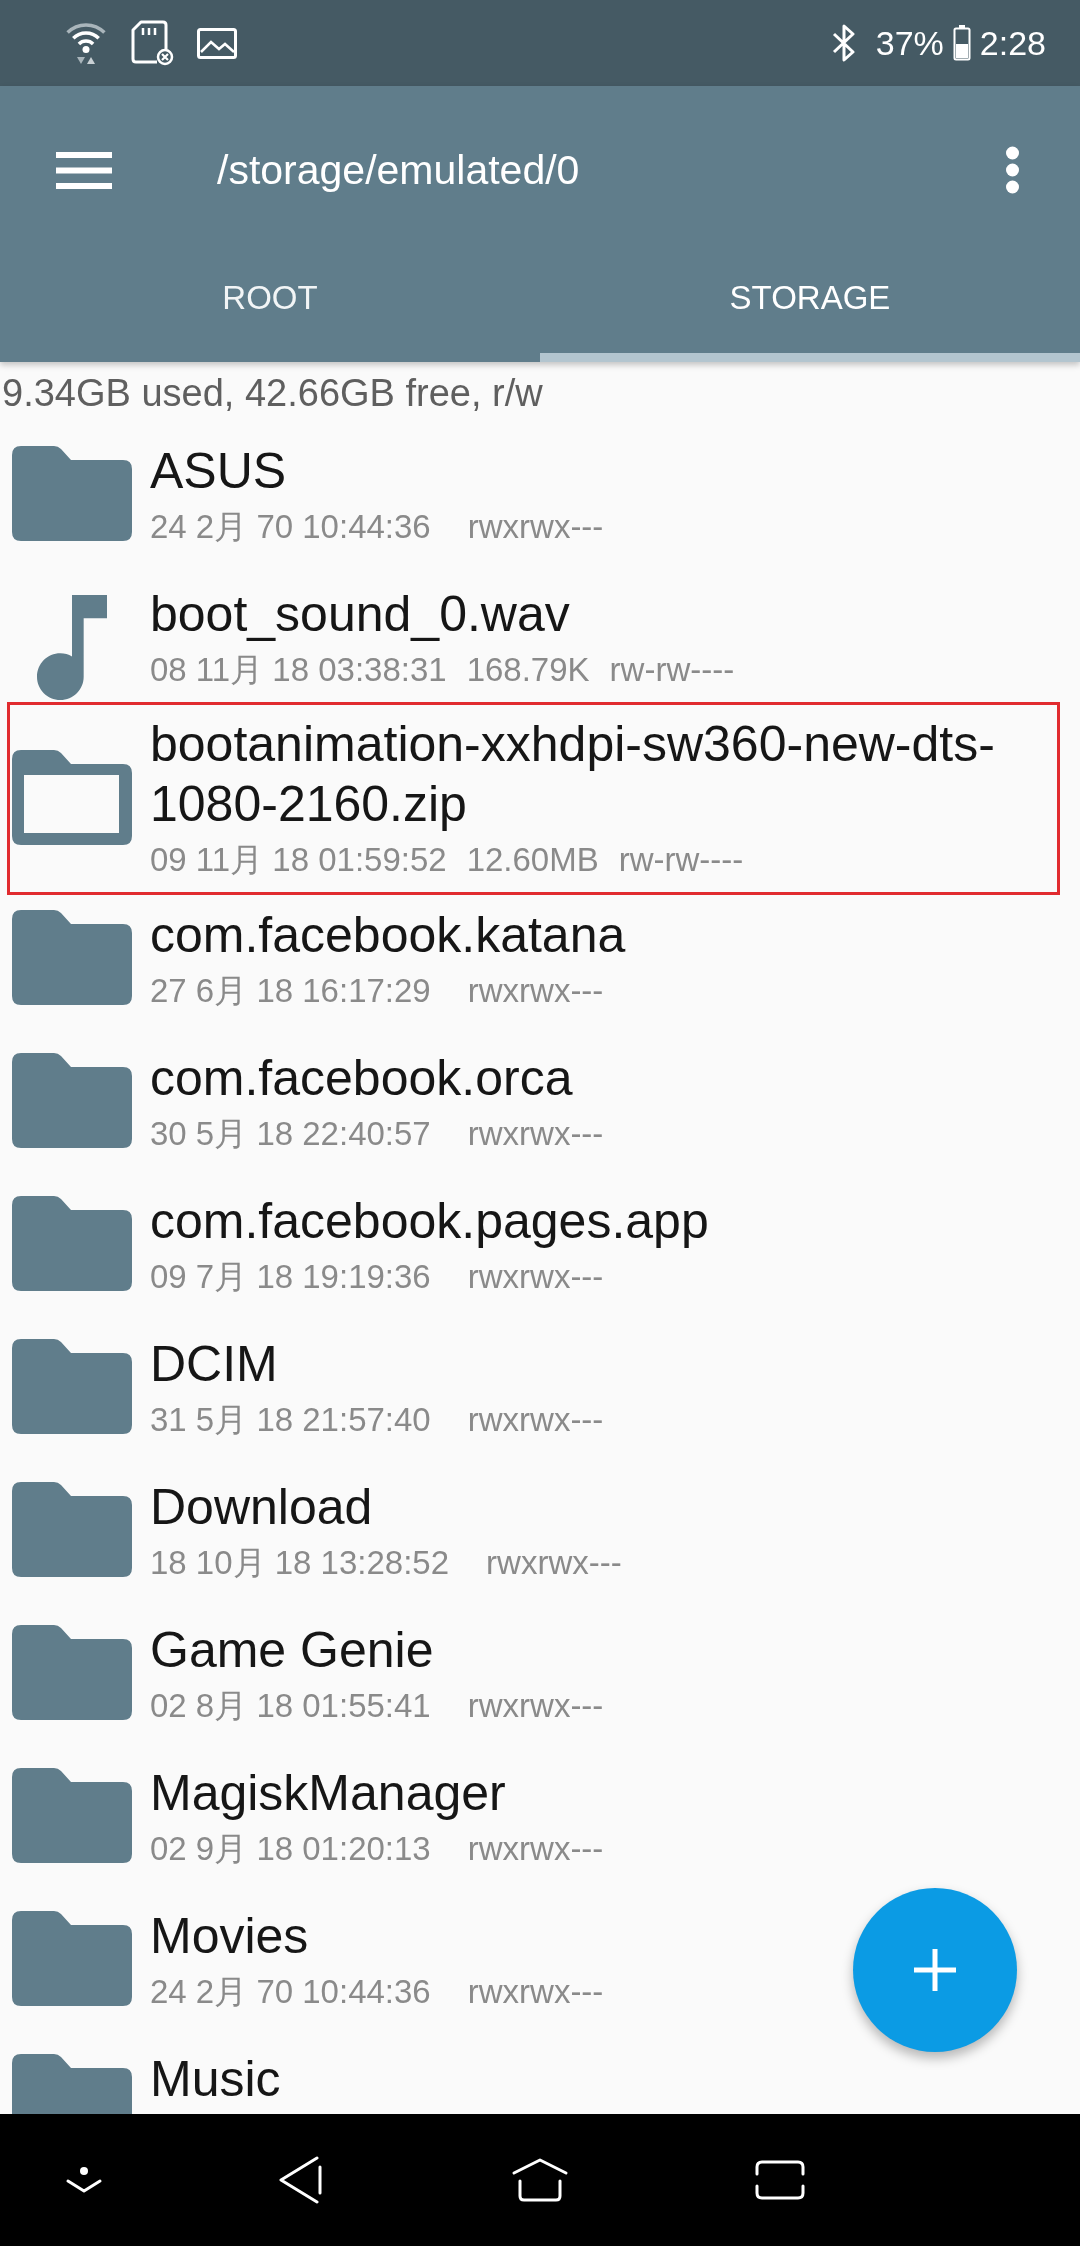 This screenshot has width=1080, height=2246. Describe the element at coordinates (540, 2180) in the screenshot. I see `home-icon` at that location.